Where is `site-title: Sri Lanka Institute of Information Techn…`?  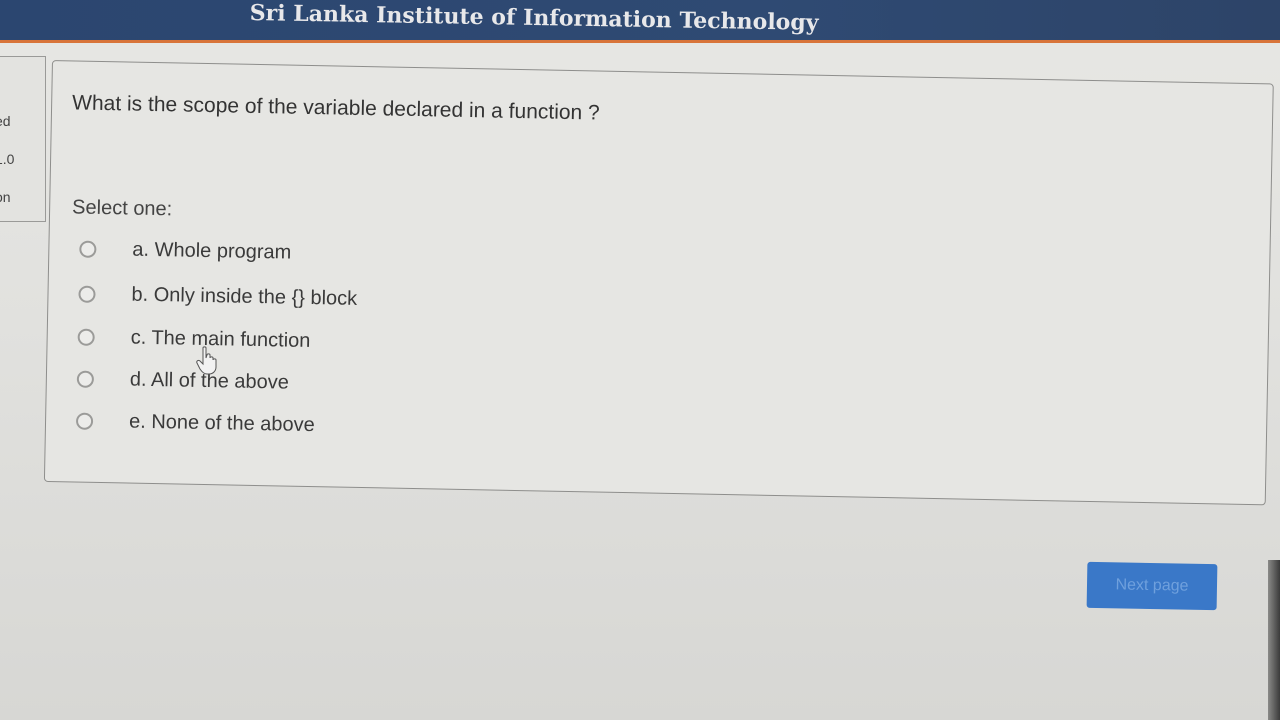 site-title: Sri Lanka Institute of Information Techn… is located at coordinates (534, 18).